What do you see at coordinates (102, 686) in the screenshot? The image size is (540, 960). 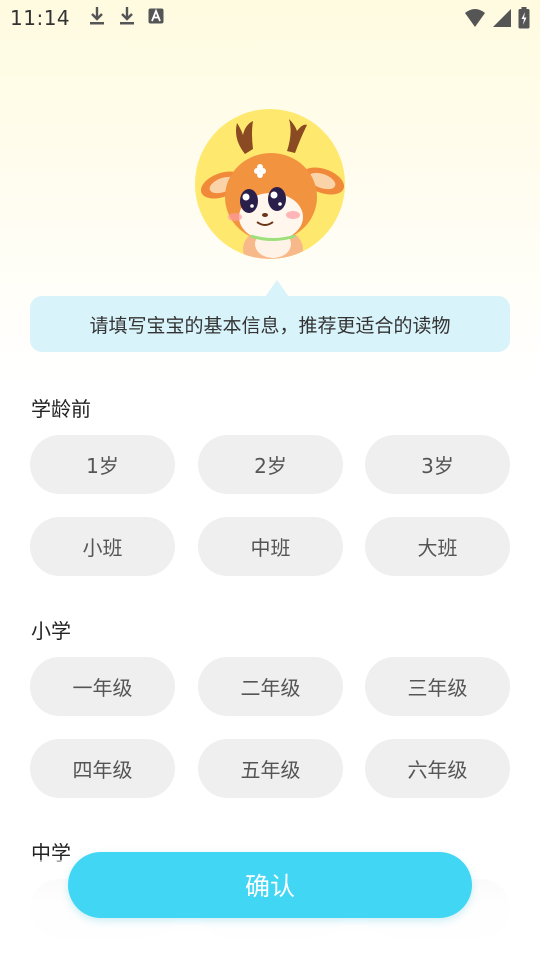 I see `option-chip: 一年级` at bounding box center [102, 686].